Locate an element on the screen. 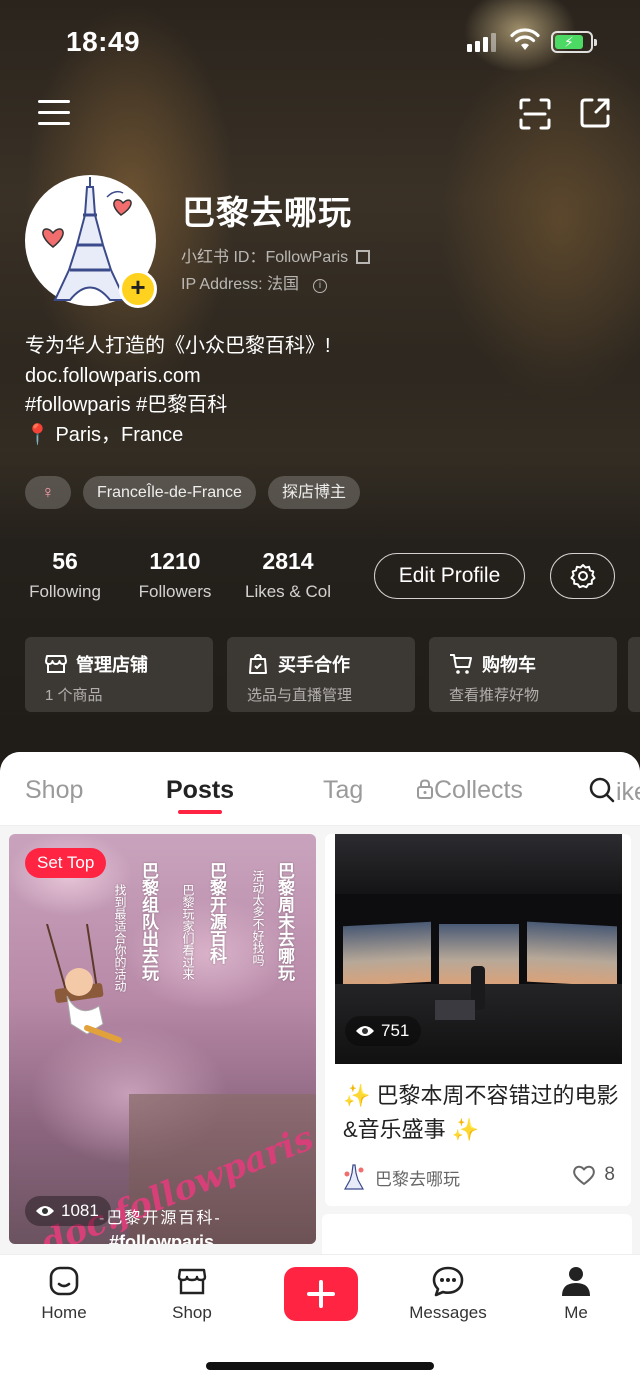  view-count-value: 1081 is located at coordinates (80, 1210).